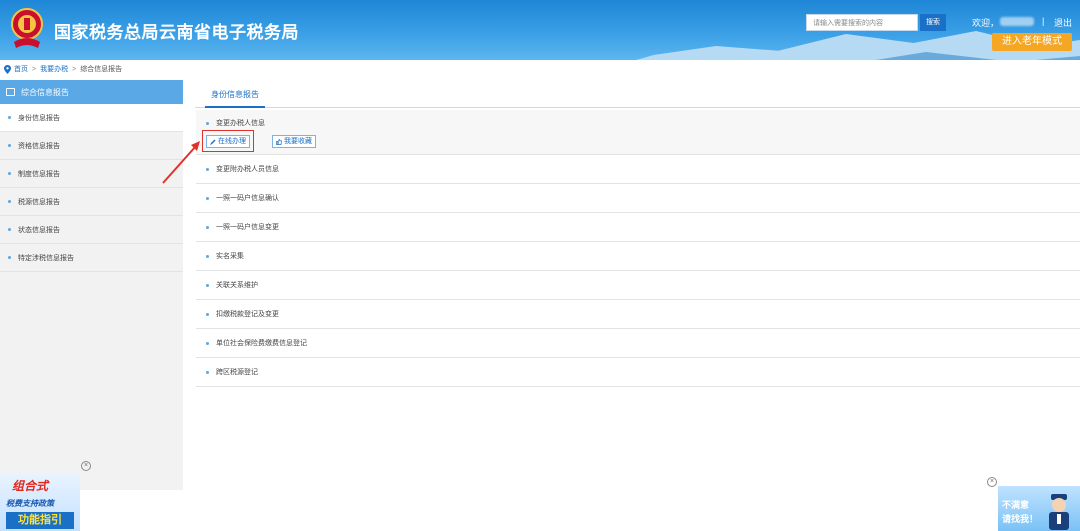 The height and width of the screenshot is (531, 1080). What do you see at coordinates (39, 202) in the screenshot?
I see `sidebar-item-label: 税源信息报告` at bounding box center [39, 202].